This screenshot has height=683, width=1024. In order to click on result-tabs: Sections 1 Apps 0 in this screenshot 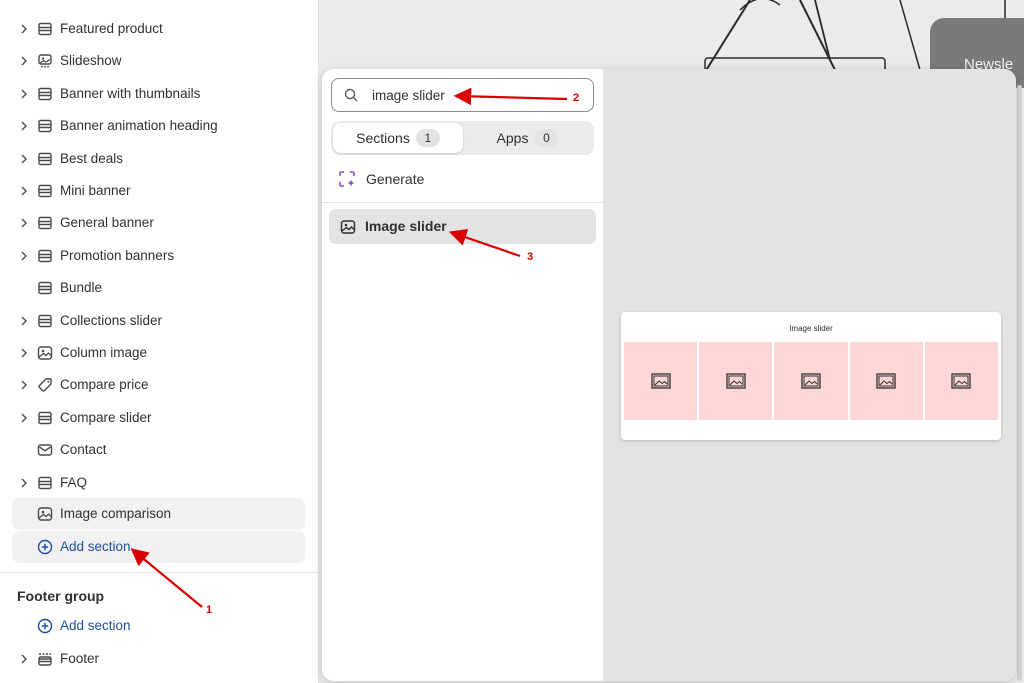, I will do `click(462, 138)`.